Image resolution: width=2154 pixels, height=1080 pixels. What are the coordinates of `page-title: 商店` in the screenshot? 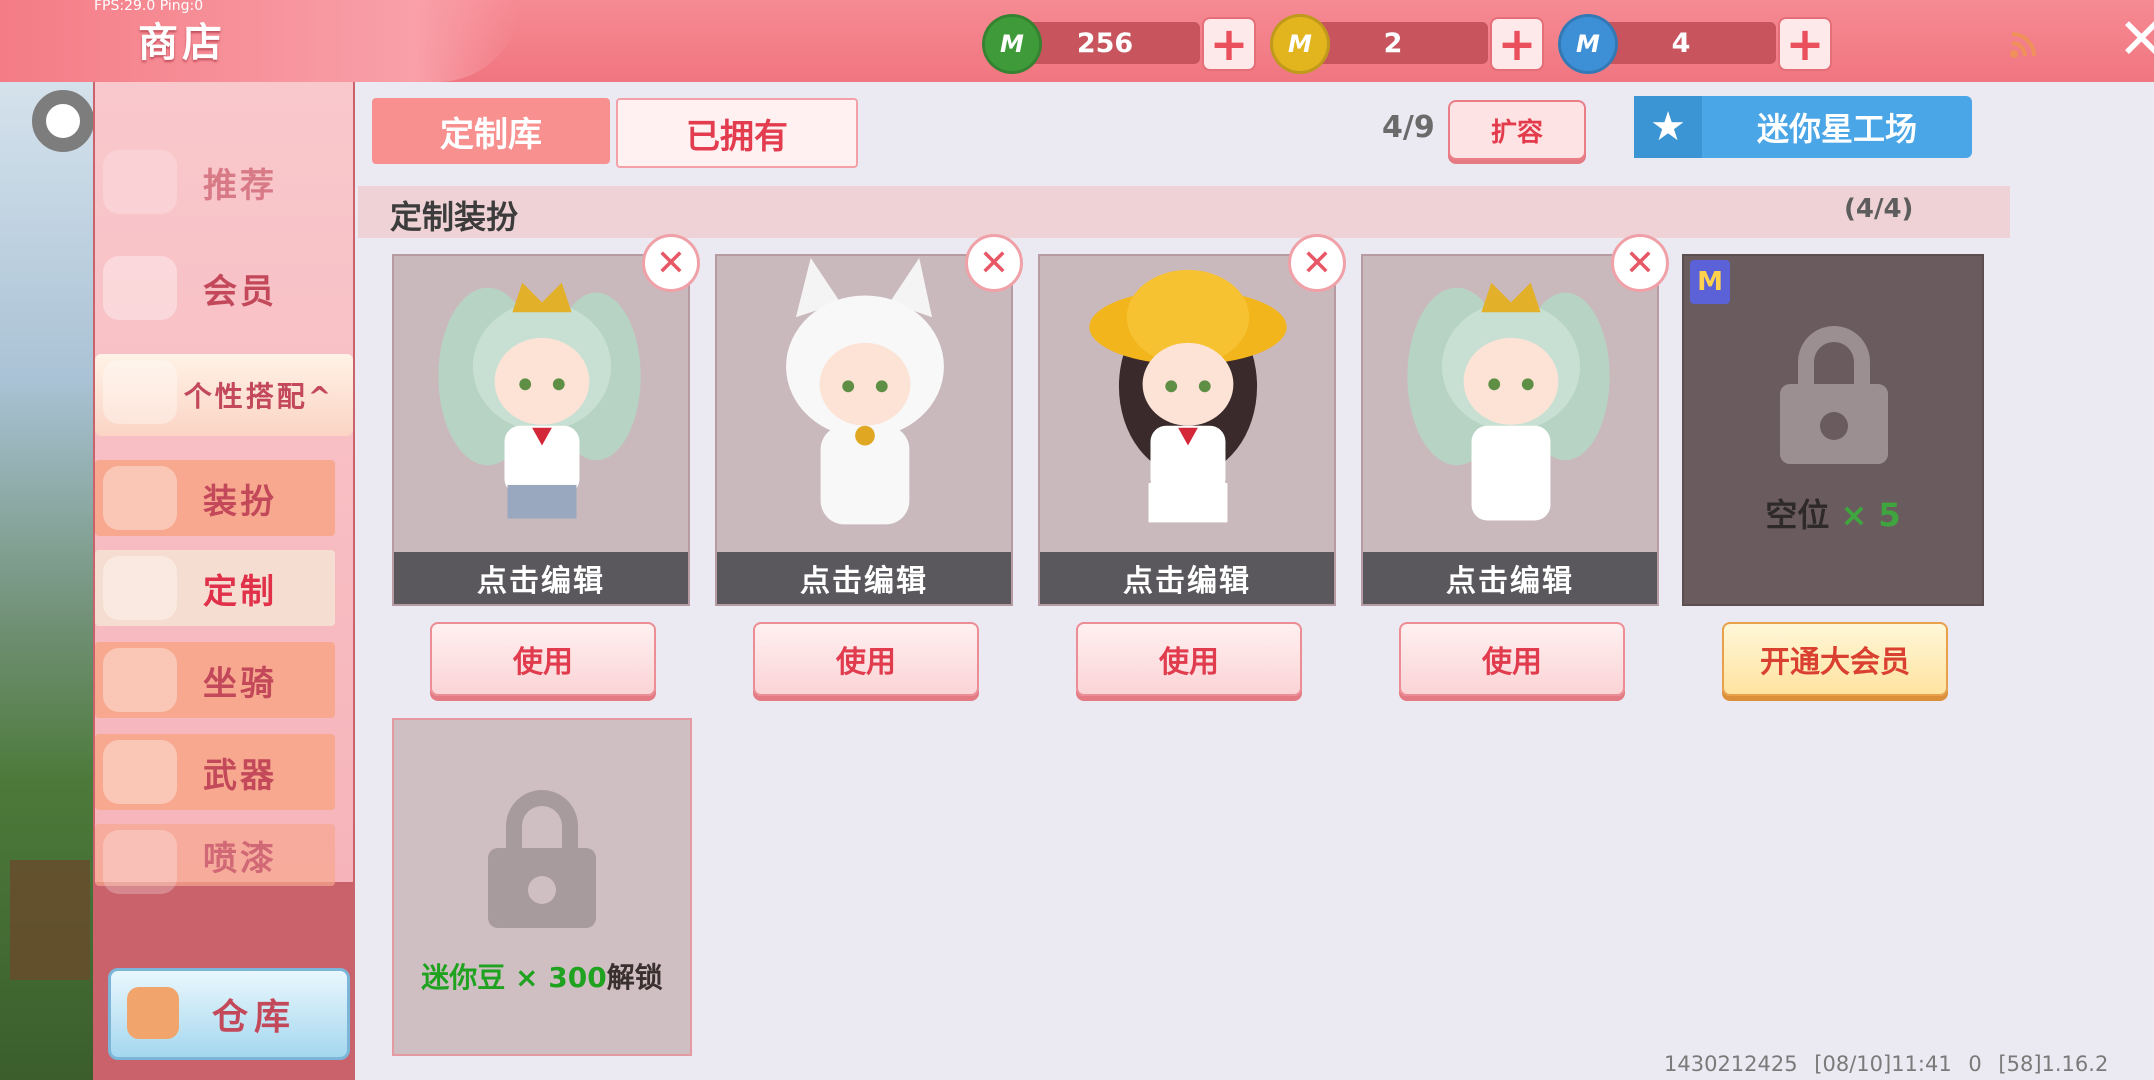 It's located at (182, 43).